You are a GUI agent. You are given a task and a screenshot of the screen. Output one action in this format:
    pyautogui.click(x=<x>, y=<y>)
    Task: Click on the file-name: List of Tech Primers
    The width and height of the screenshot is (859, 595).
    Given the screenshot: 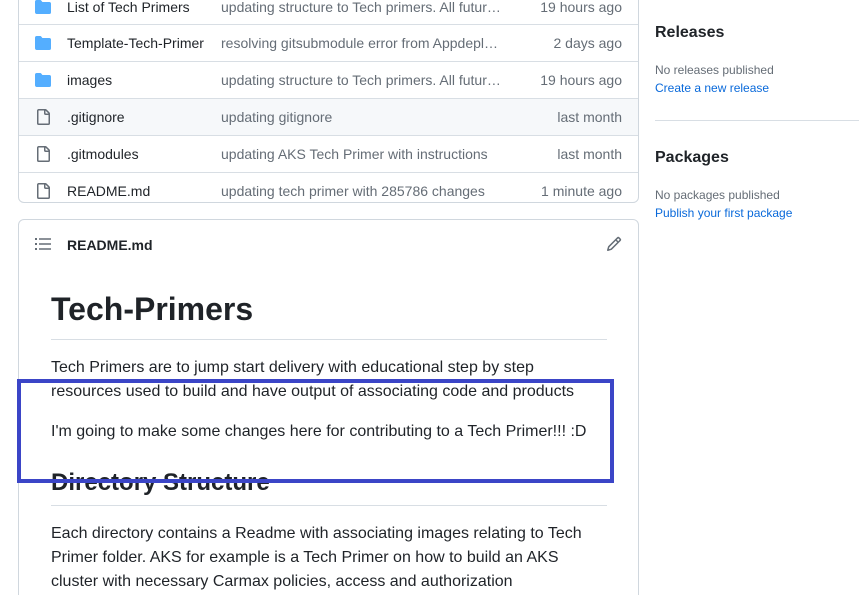 What is the action you would take?
    pyautogui.click(x=128, y=7)
    